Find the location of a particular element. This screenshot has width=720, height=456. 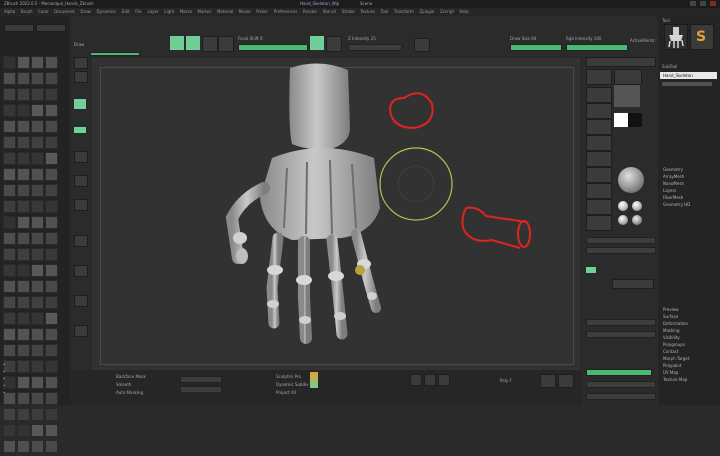

menu-item: Color is located at coordinates (43, 12).